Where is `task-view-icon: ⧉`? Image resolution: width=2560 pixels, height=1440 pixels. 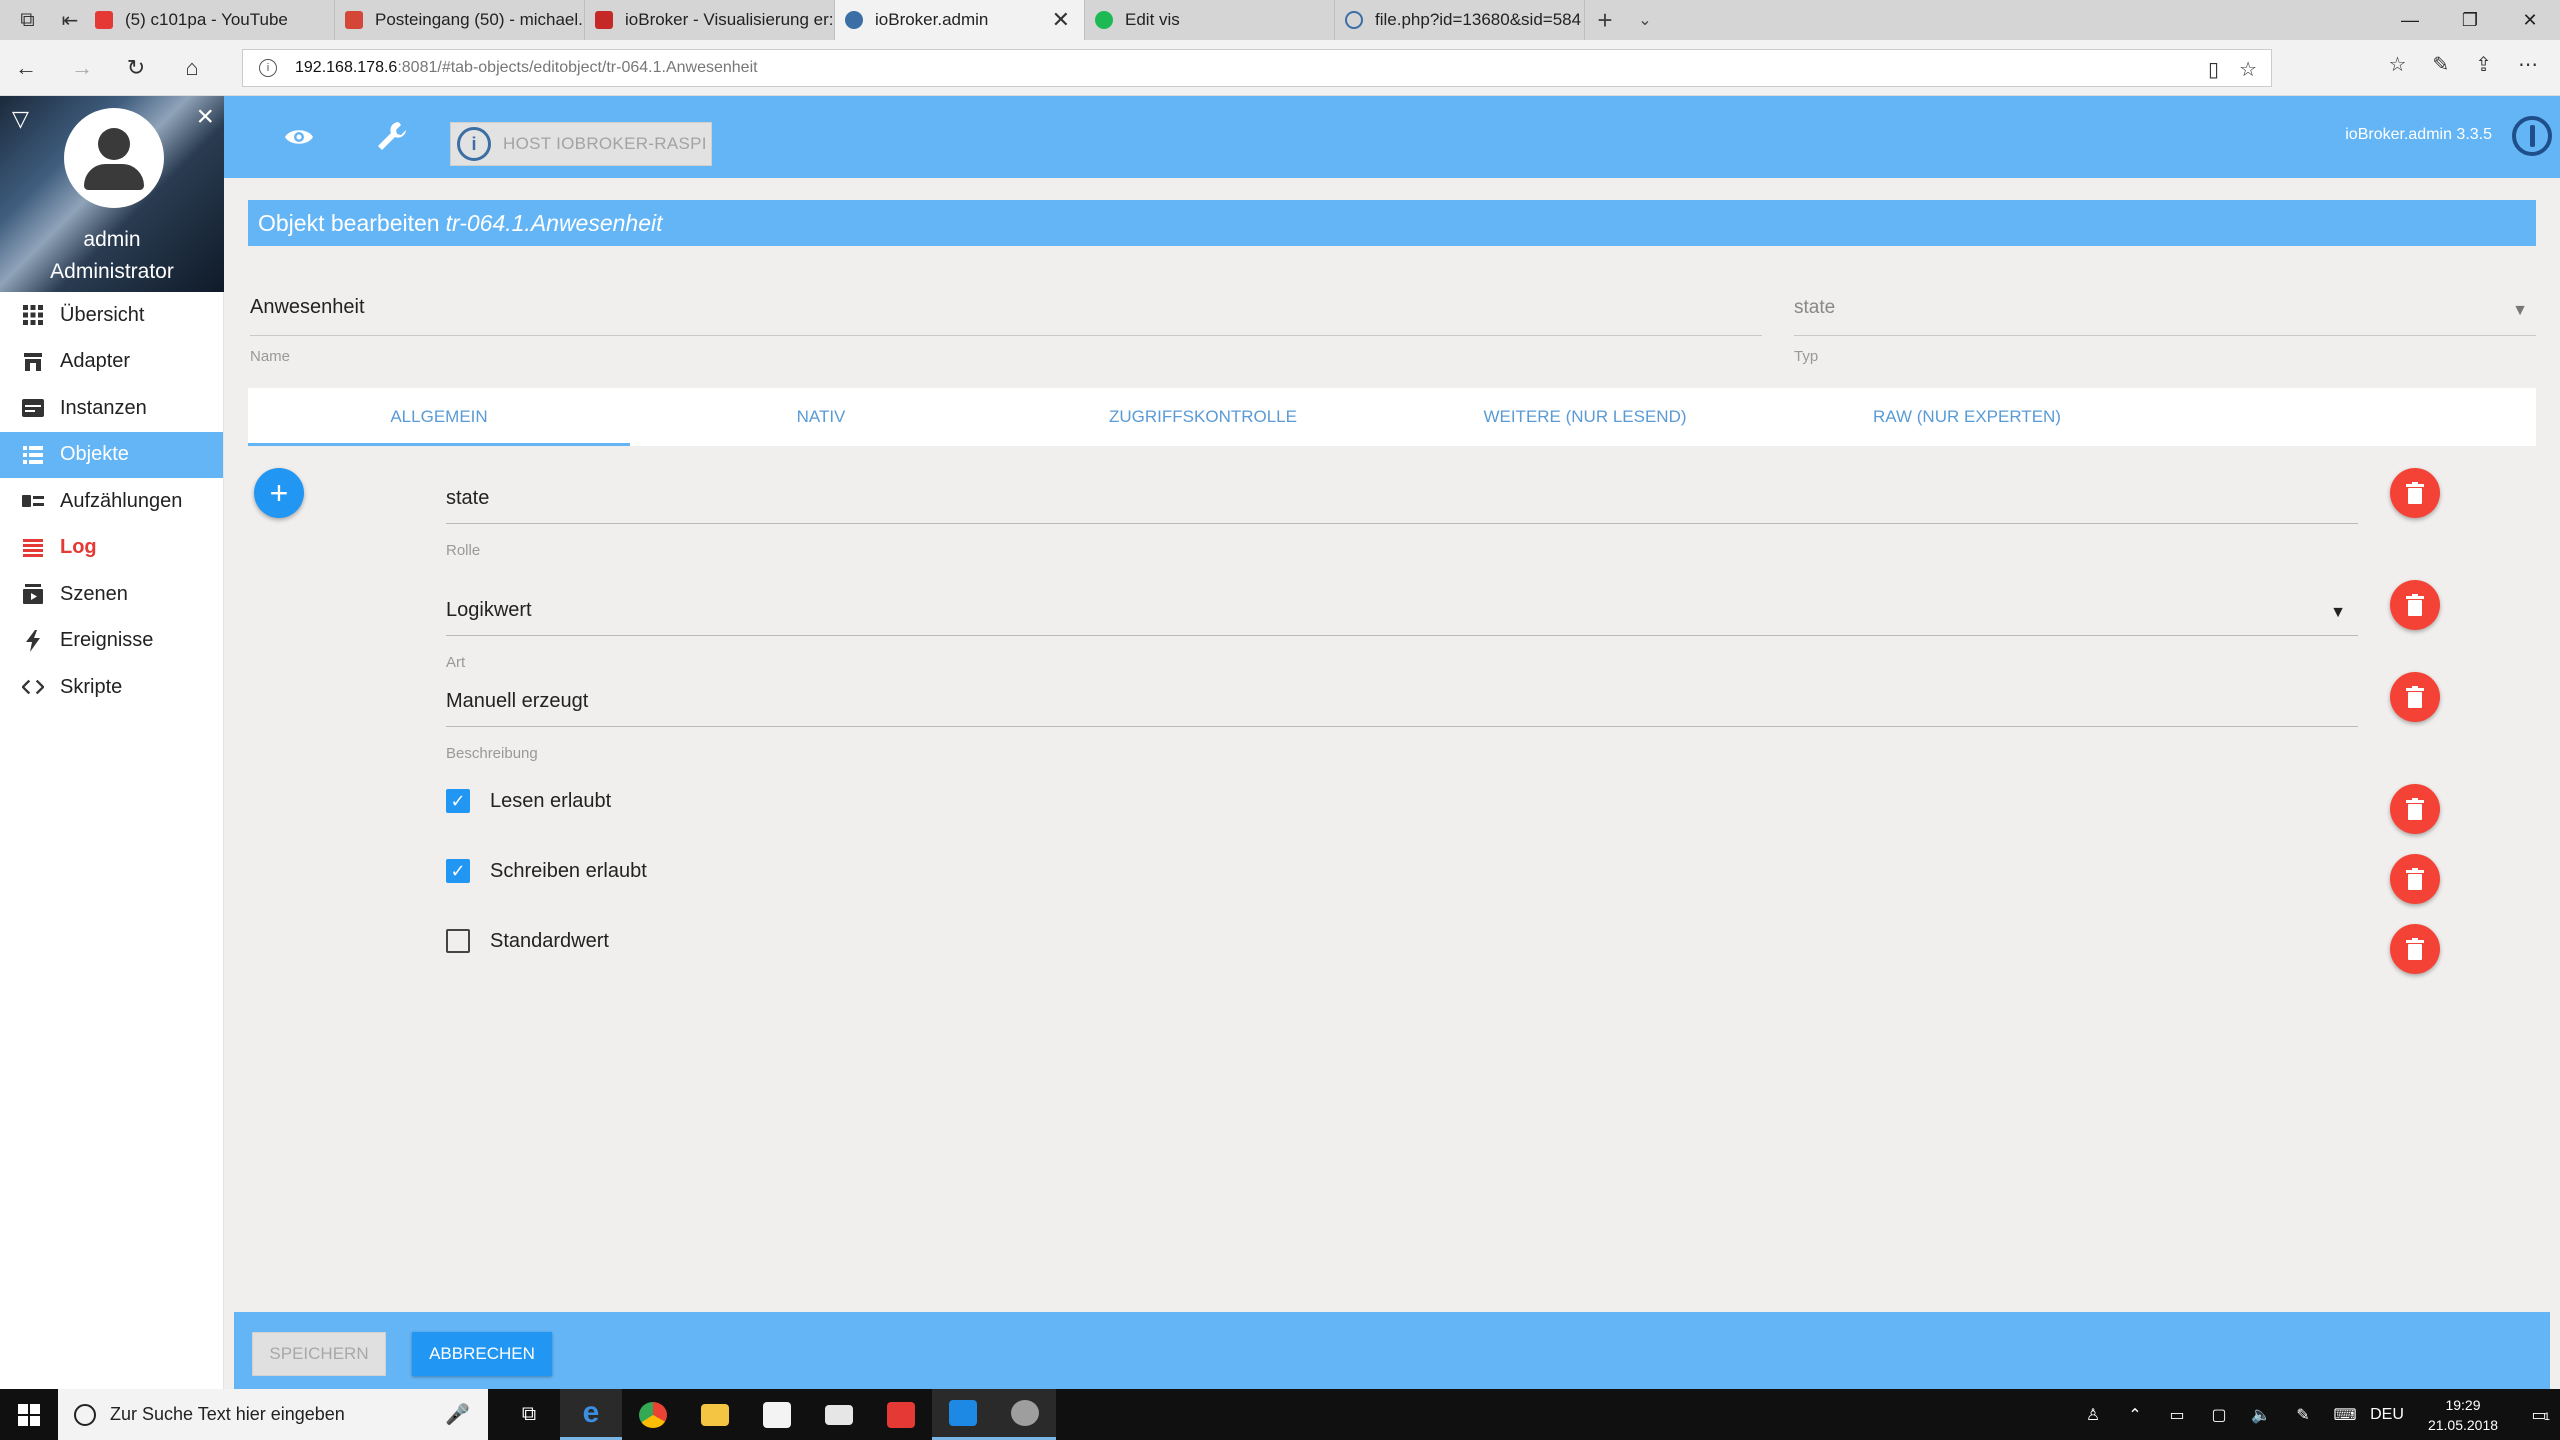 task-view-icon: ⧉ is located at coordinates (529, 1414).